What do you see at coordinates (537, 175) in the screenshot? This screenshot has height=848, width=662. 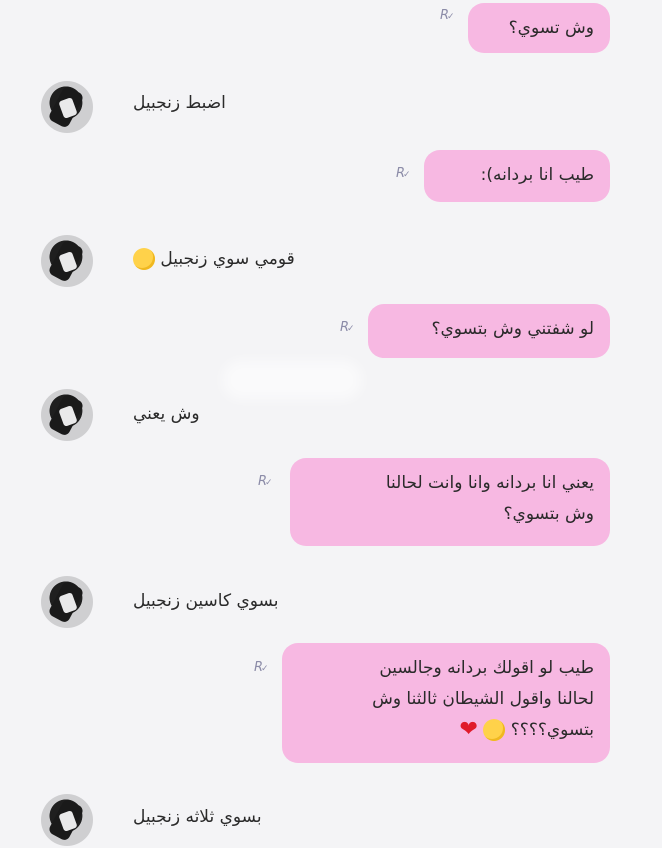 I see `message-text: طيب انا بردانه):` at bounding box center [537, 175].